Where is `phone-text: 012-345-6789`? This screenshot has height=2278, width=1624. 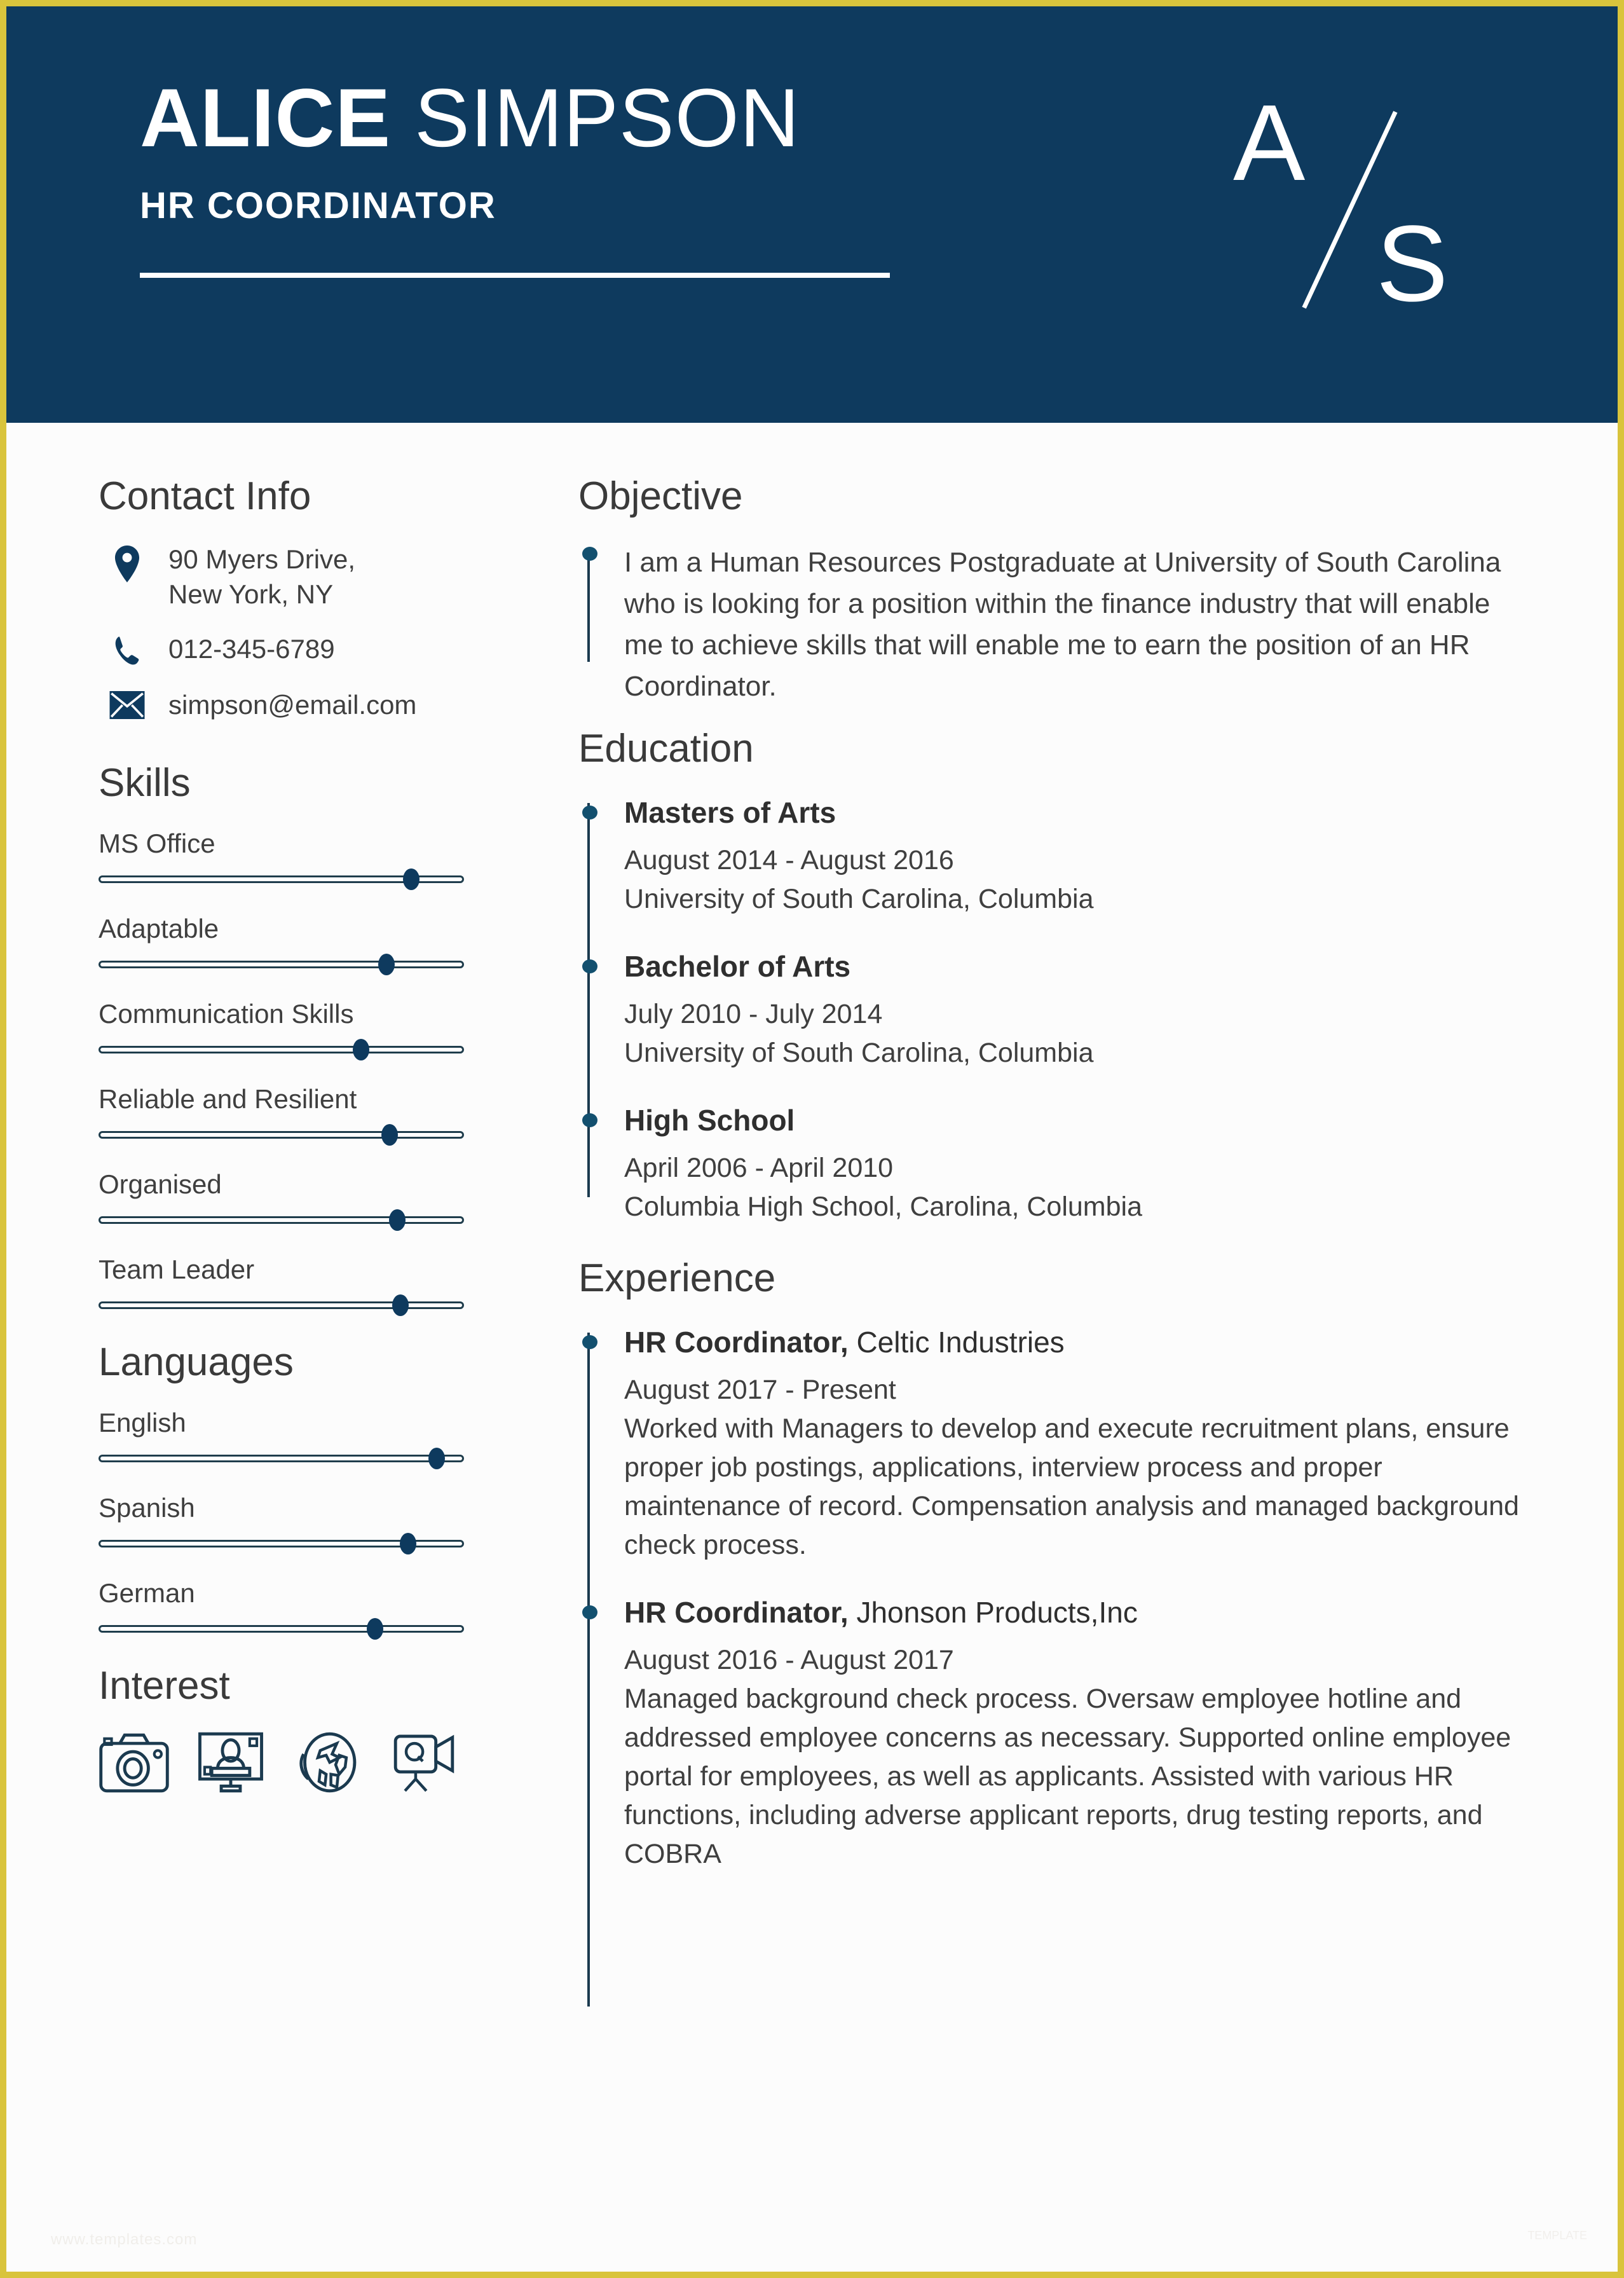 phone-text: 012-345-6789 is located at coordinates (252, 648).